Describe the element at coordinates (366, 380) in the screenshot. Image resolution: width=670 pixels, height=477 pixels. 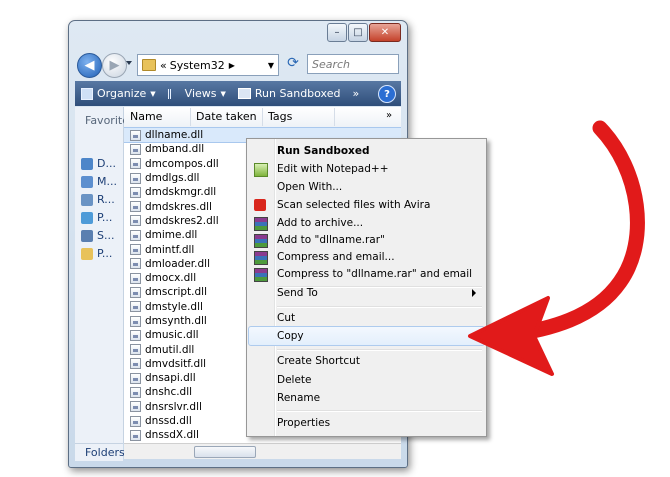
I see `menu-item-delete: Delete` at that location.